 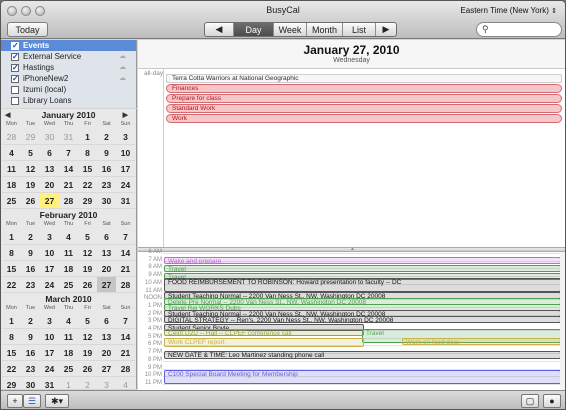 I want to click on tab-month: Month, so click(x=325, y=29).